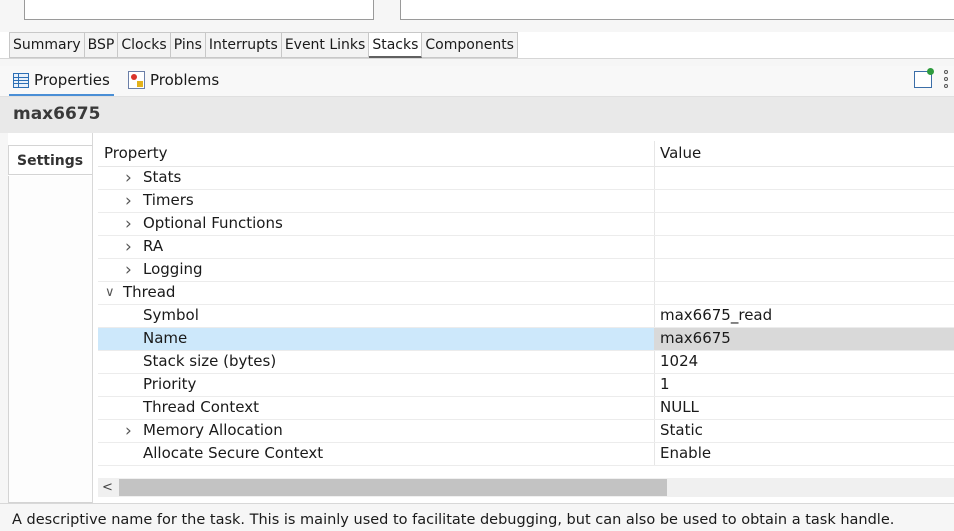  What do you see at coordinates (924, 77) in the screenshot?
I see `pin-view-icon` at bounding box center [924, 77].